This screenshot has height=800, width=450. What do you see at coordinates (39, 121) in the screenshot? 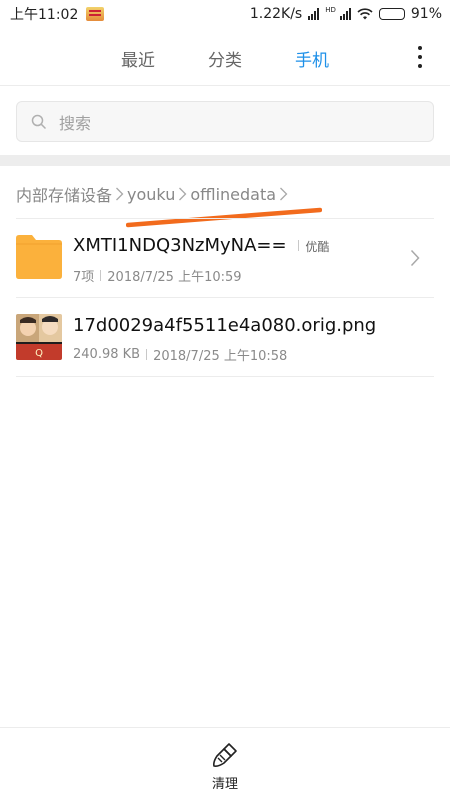
I see `search-icon` at bounding box center [39, 121].